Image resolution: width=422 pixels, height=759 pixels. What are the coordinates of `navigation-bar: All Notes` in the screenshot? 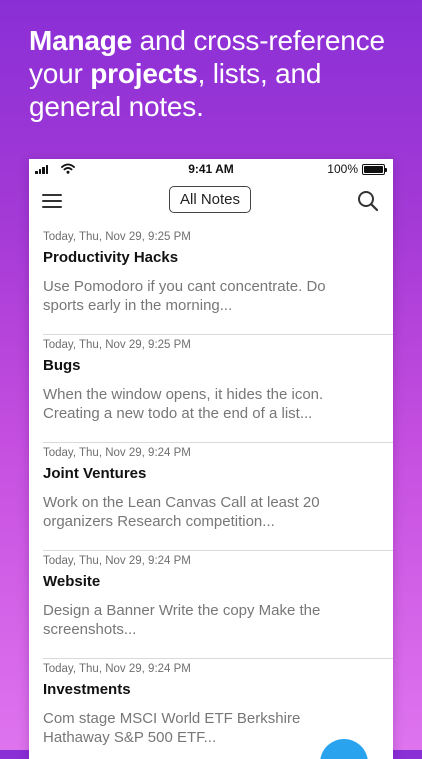 It's located at (211, 203).